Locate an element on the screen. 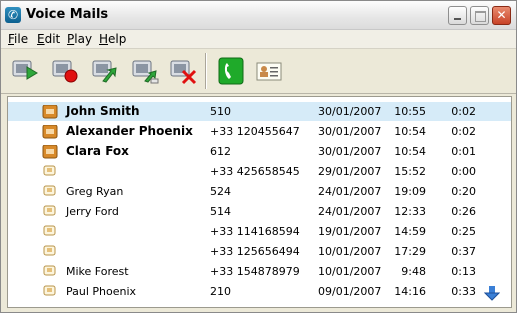 The image size is (517, 313). record-icon is located at coordinates (65, 71).